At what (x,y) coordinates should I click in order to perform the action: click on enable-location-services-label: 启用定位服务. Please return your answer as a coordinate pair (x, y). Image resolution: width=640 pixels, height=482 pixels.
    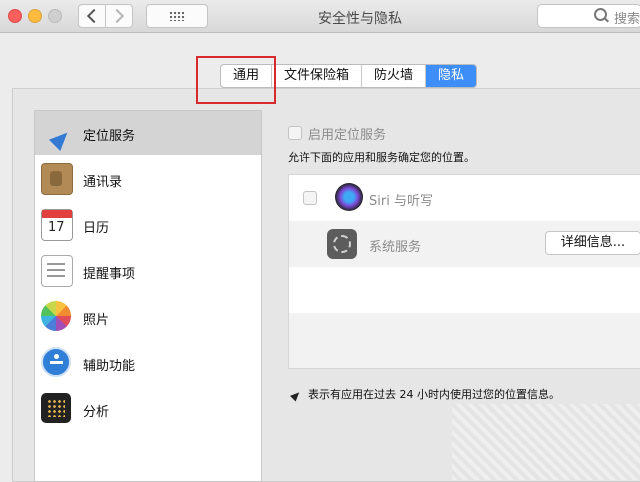
    Looking at the image, I should click on (347, 135).